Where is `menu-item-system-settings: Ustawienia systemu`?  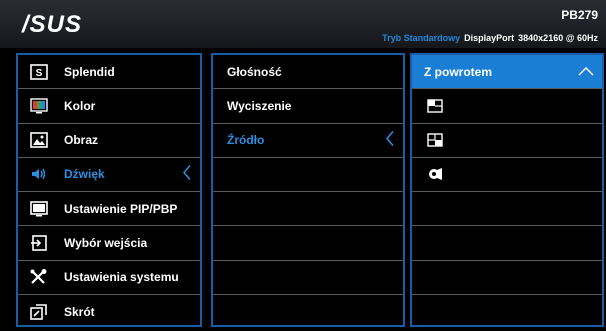 menu-item-system-settings: Ustawienia systemu is located at coordinates (109, 278).